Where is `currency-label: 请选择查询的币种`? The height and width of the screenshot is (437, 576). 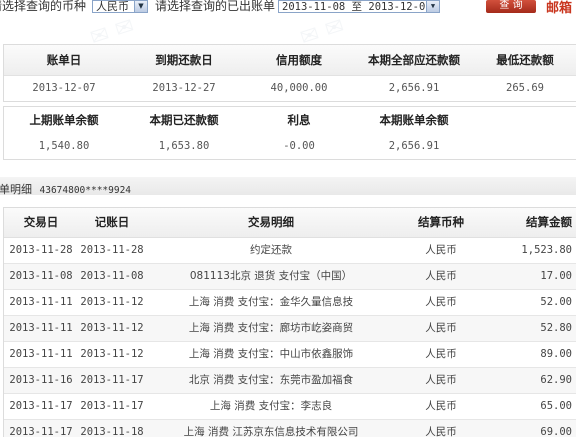
currency-label: 请选择查询的币种 is located at coordinates (43, 6).